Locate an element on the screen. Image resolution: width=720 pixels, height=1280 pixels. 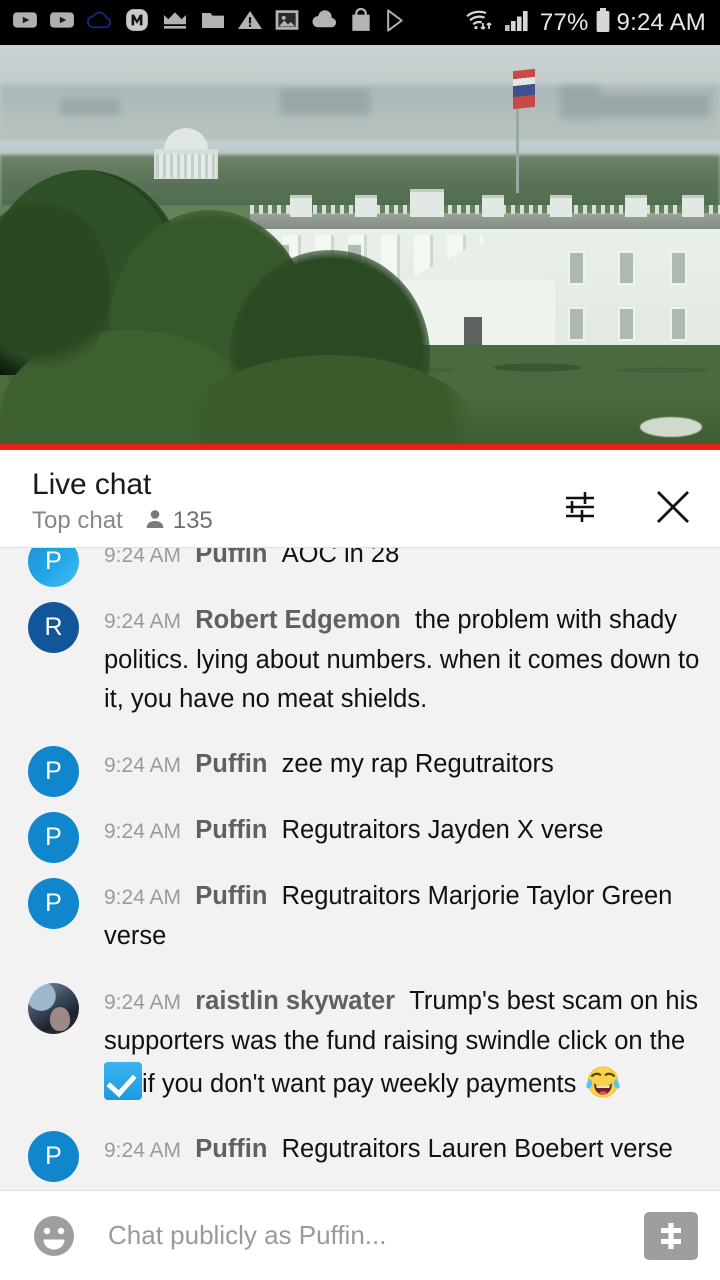
chat-message-text: 9:24 AM Puffin zee my rap Regutraitors is located at coordinates (403, 765).